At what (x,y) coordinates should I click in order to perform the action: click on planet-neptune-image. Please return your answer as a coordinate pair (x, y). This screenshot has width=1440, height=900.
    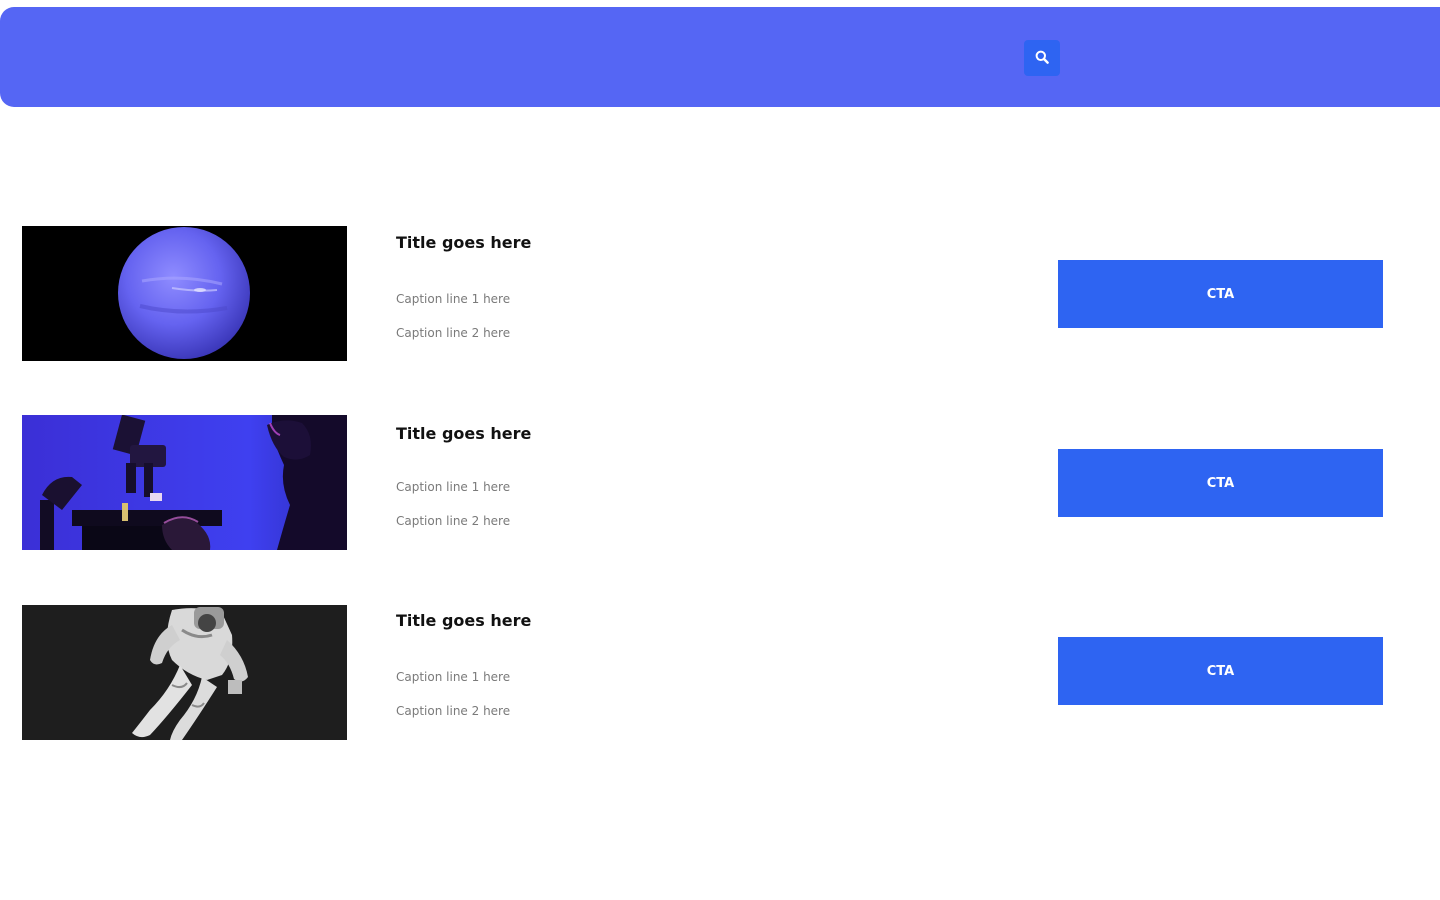
    Looking at the image, I should click on (184, 293).